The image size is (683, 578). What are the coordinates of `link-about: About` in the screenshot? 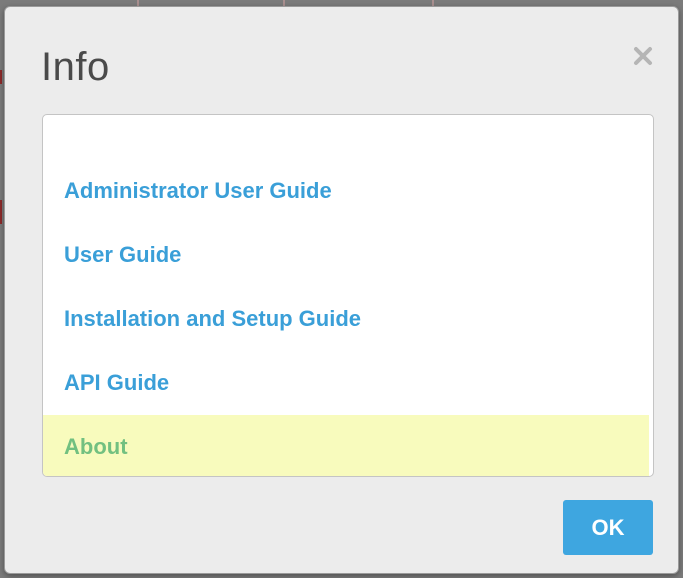 It's located at (346, 445).